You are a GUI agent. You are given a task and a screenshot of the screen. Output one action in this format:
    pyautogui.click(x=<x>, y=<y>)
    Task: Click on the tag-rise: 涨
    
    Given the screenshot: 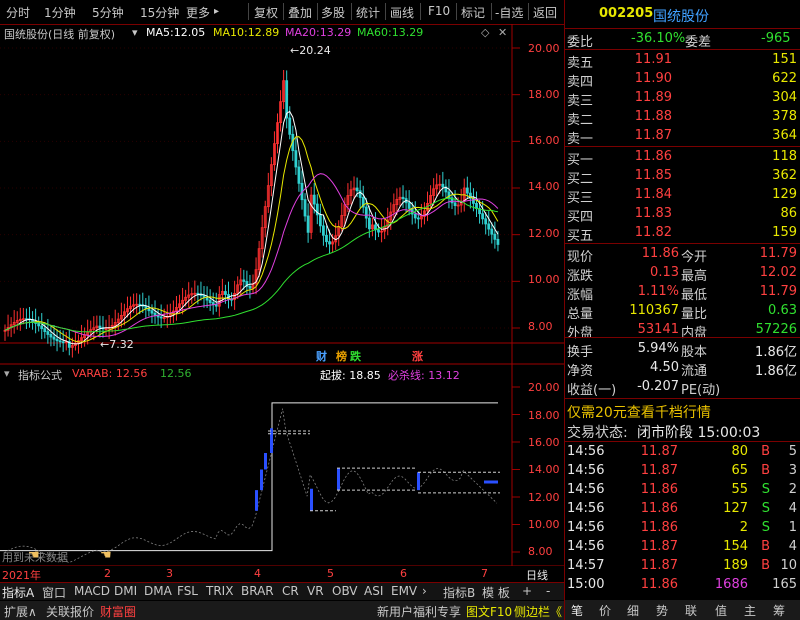 What is the action you would take?
    pyautogui.click(x=417, y=356)
    